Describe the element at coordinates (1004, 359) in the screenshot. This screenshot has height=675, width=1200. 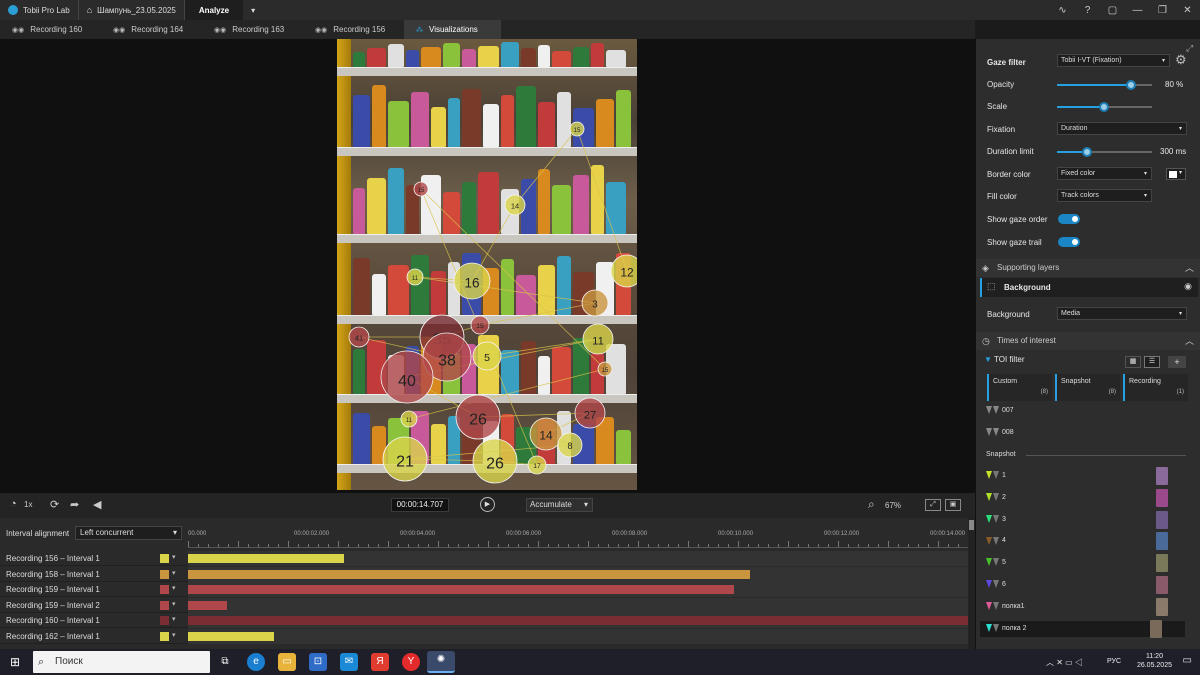
I see `toi-filter: ▼ TOI filter` at that location.